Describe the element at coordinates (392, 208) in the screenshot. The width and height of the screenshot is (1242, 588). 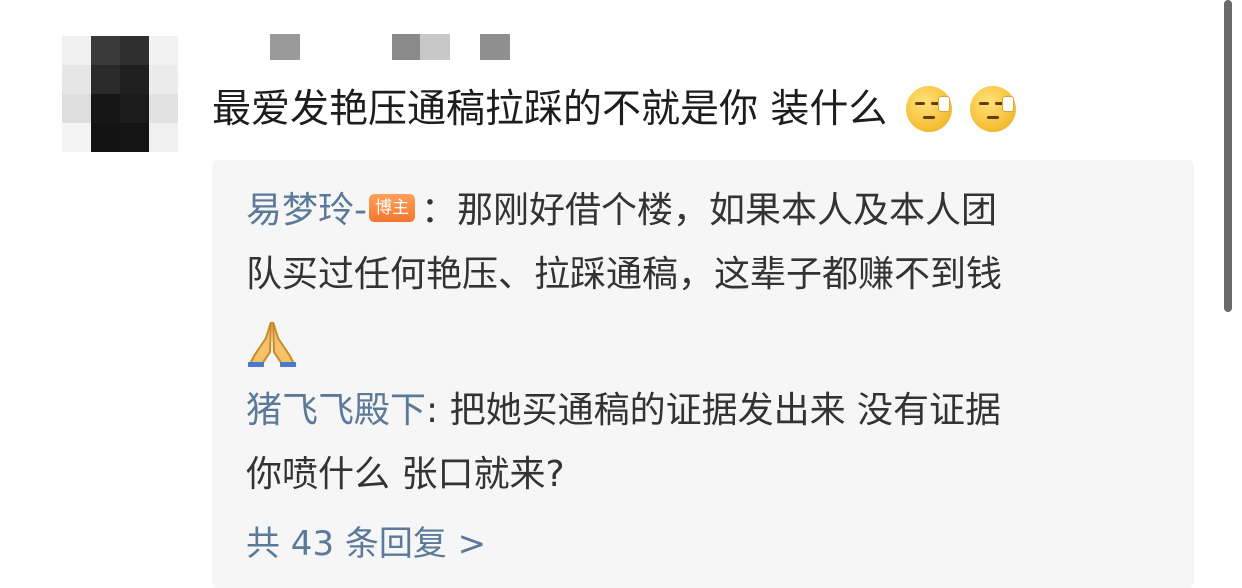
I see `blogger-badge: 博主` at that location.